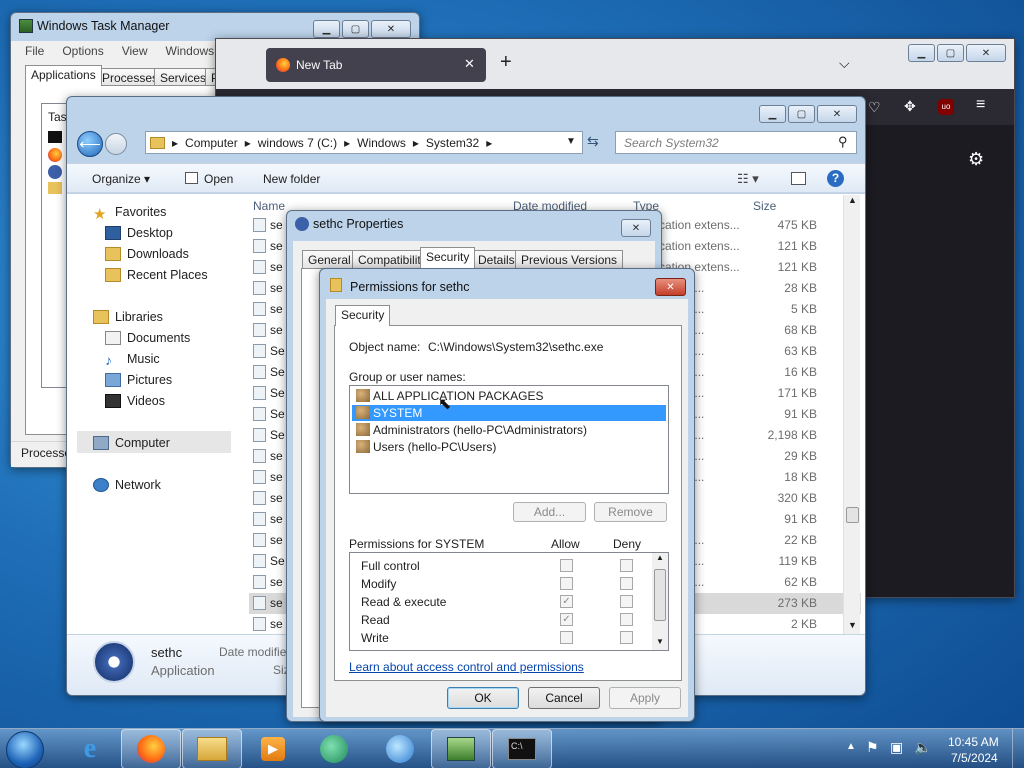 This screenshot has height=768, width=1024. What do you see at coordinates (269, 206) in the screenshot?
I see `column-name: Name` at bounding box center [269, 206].